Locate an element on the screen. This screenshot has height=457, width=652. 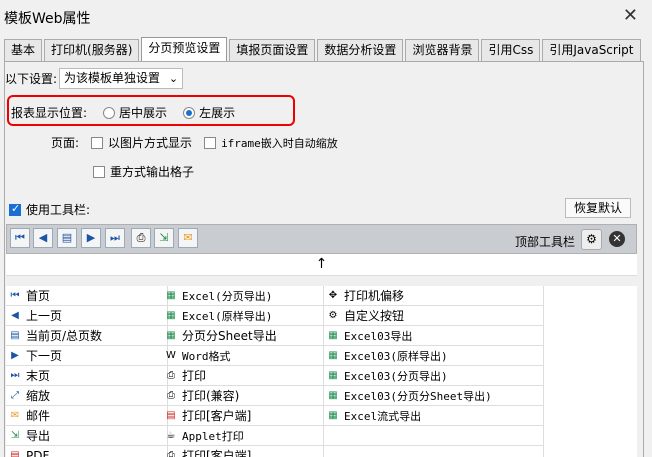
list-item: ⎙ 打印 is located at coordinates (243, 376).